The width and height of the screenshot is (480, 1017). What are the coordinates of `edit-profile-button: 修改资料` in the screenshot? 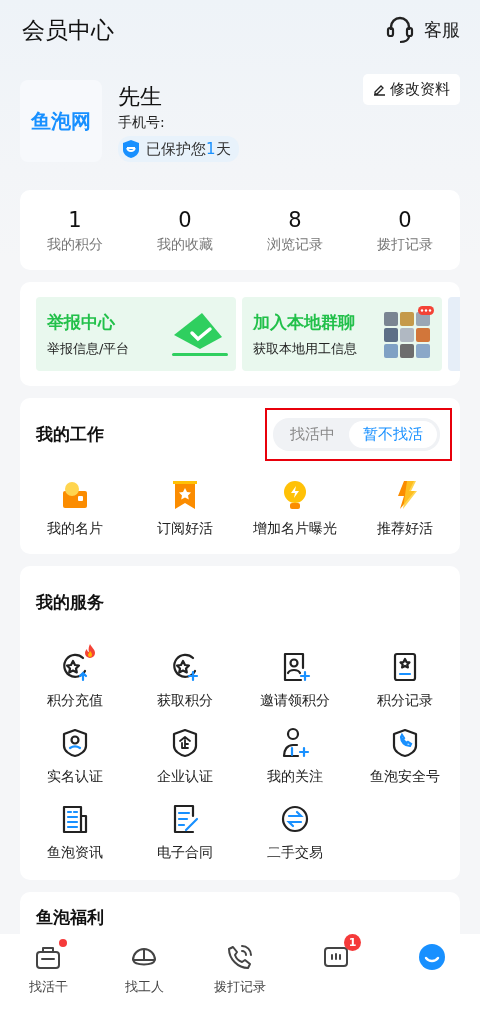 It's located at (411, 89).